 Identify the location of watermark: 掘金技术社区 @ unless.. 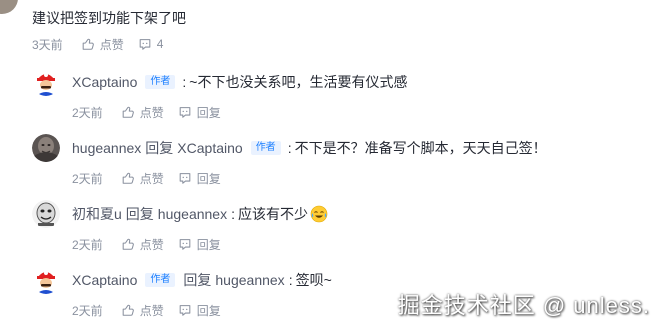
(523, 305).